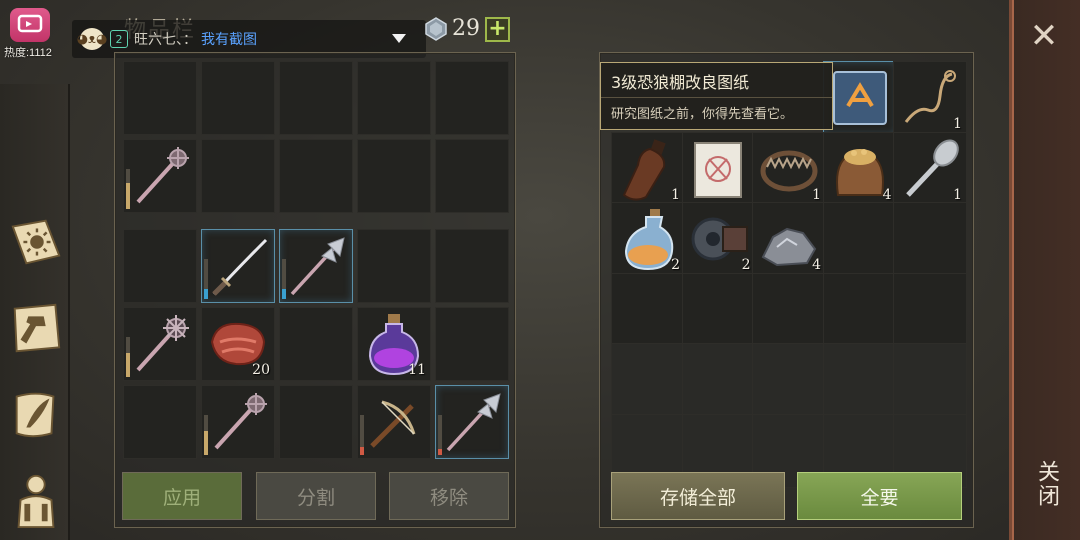 The image size is (1080, 540). I want to click on character-icon, so click(36, 501).